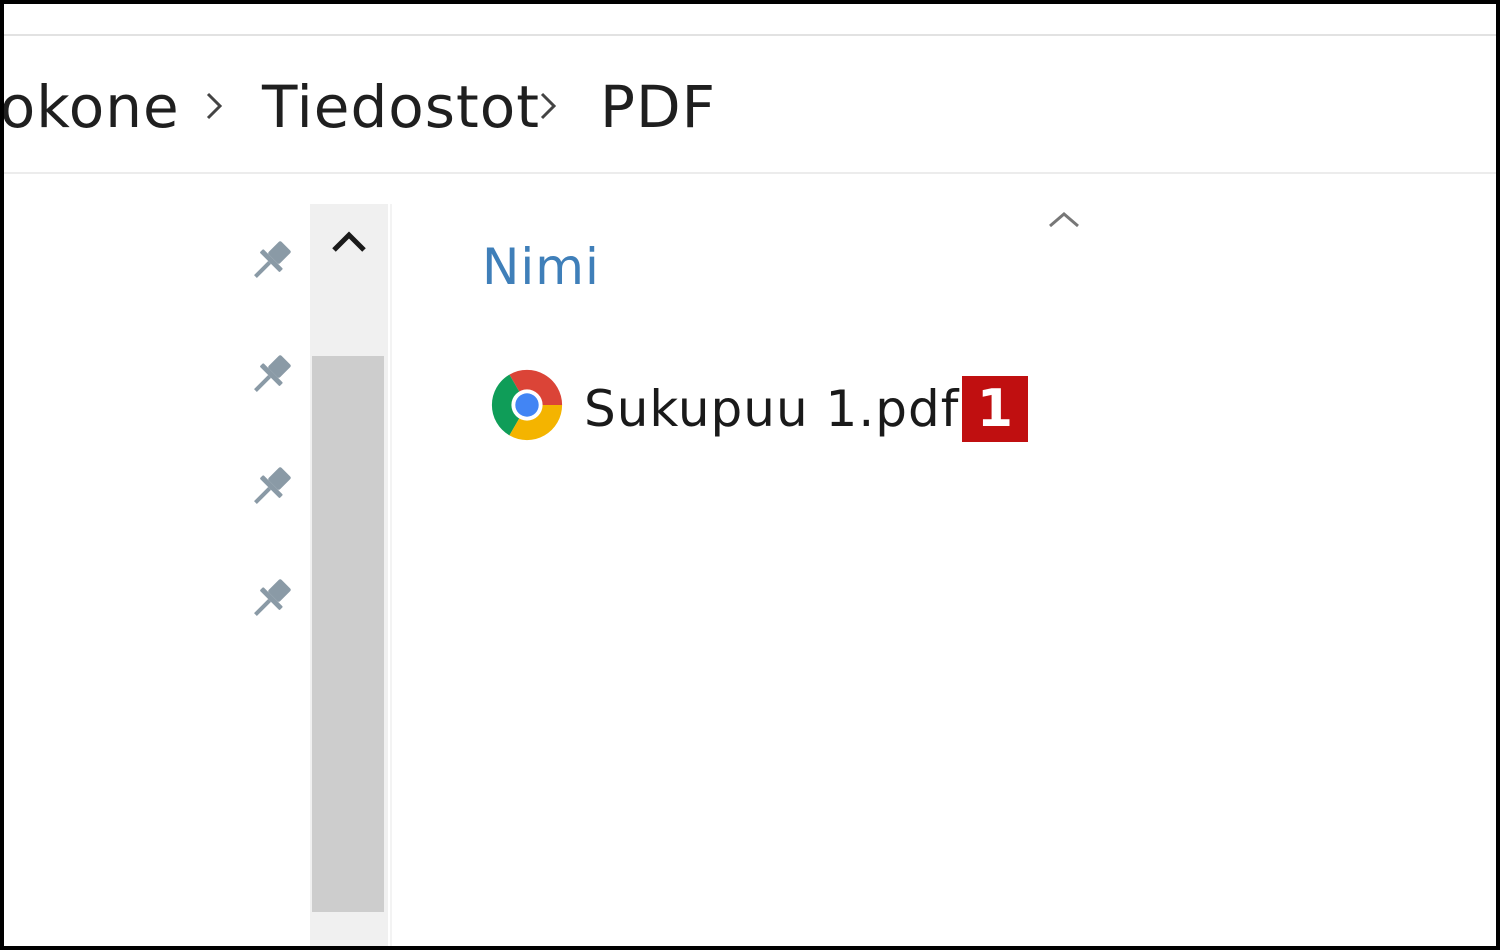 The height and width of the screenshot is (950, 1500). I want to click on sort-ascending-icon, so click(1064, 220).